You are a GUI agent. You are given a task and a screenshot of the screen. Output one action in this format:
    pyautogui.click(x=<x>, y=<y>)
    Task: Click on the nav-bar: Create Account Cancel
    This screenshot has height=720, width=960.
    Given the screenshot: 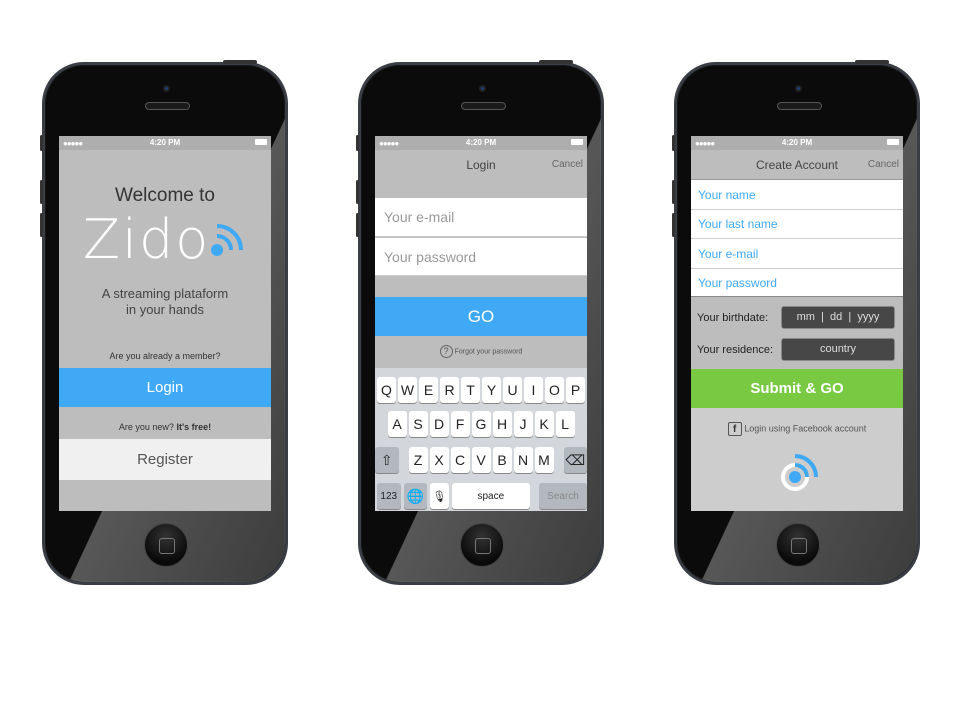 What is the action you would take?
    pyautogui.click(x=797, y=165)
    